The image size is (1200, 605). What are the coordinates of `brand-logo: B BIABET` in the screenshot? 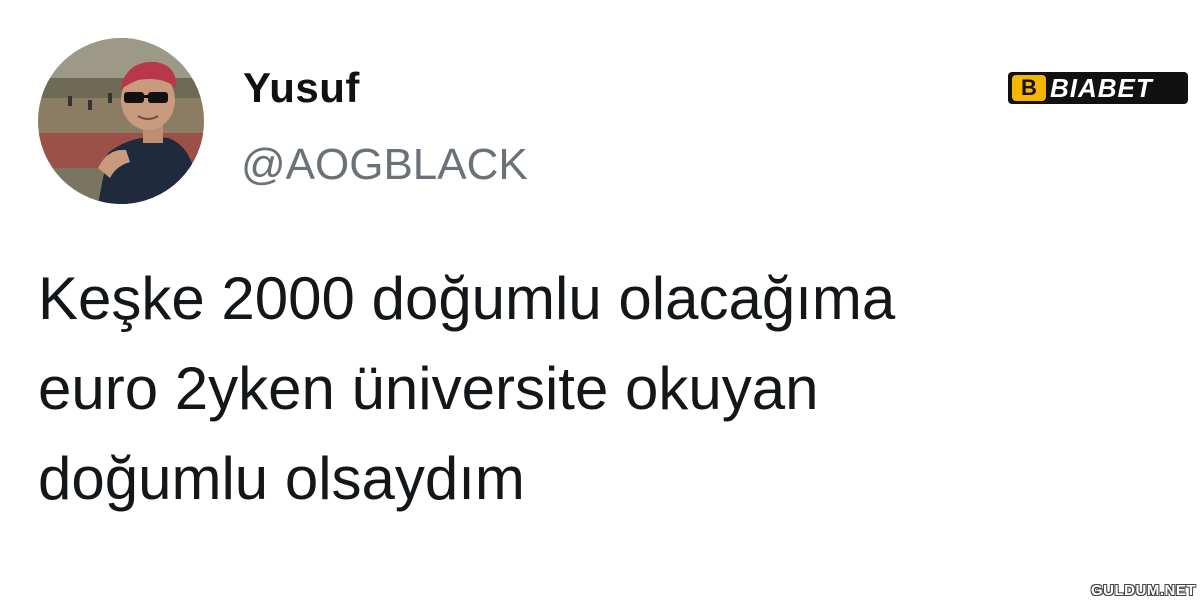 It's located at (1098, 88).